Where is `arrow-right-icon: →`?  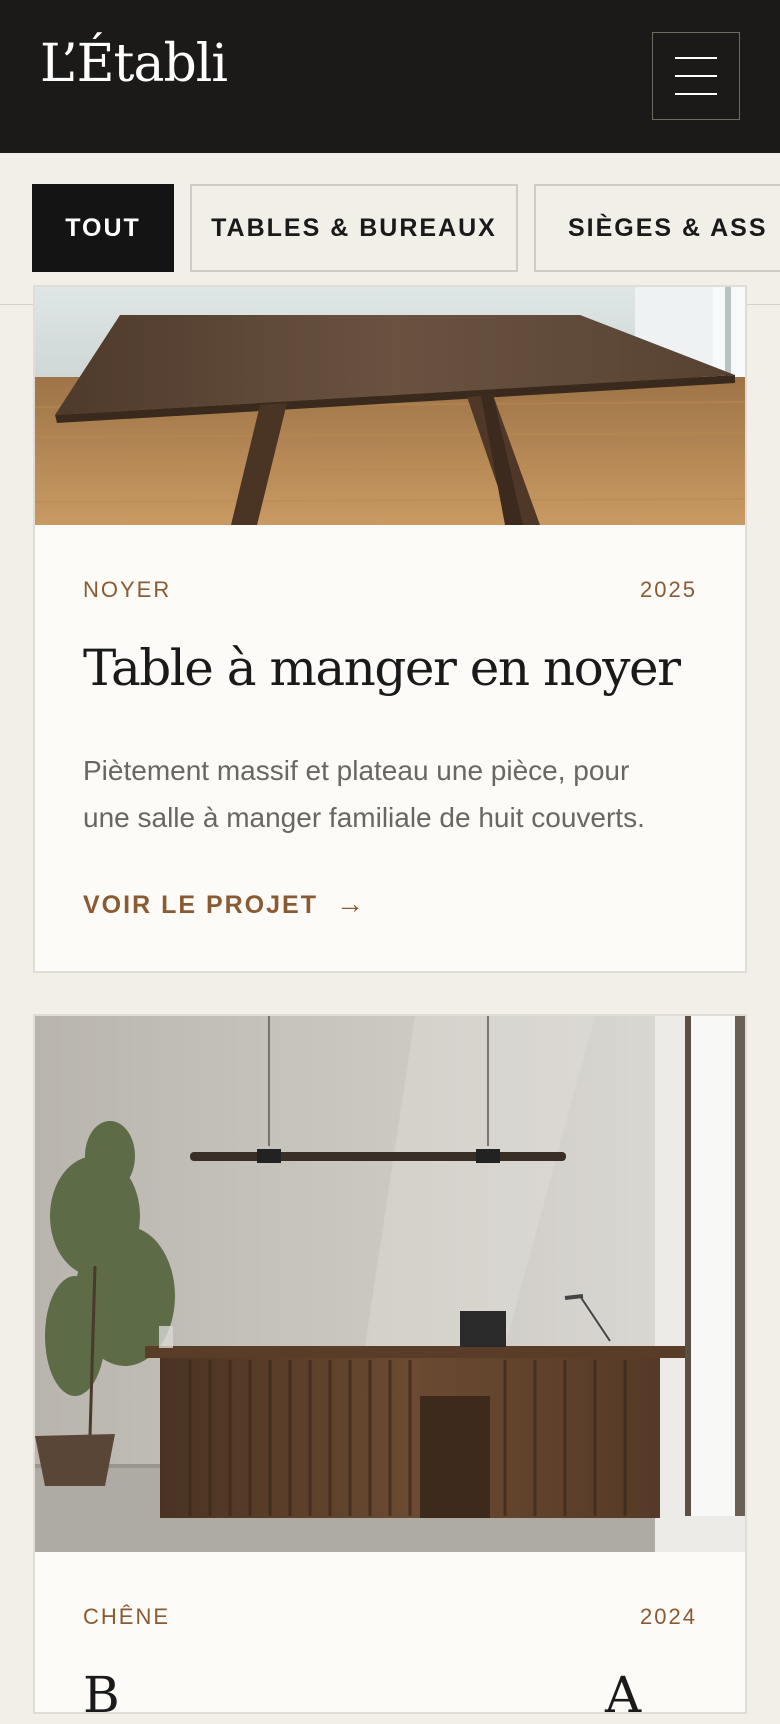 arrow-right-icon: → is located at coordinates (350, 903).